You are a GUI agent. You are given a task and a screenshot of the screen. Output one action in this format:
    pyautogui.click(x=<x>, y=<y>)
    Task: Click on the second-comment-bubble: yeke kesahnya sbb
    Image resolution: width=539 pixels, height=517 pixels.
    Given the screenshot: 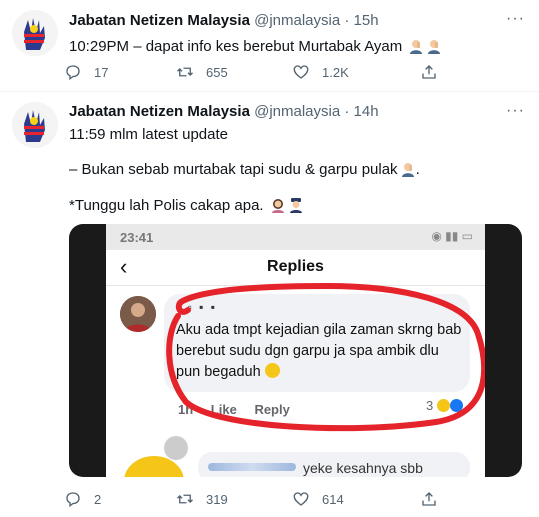 What is the action you would take?
    pyautogui.click(x=334, y=464)
    